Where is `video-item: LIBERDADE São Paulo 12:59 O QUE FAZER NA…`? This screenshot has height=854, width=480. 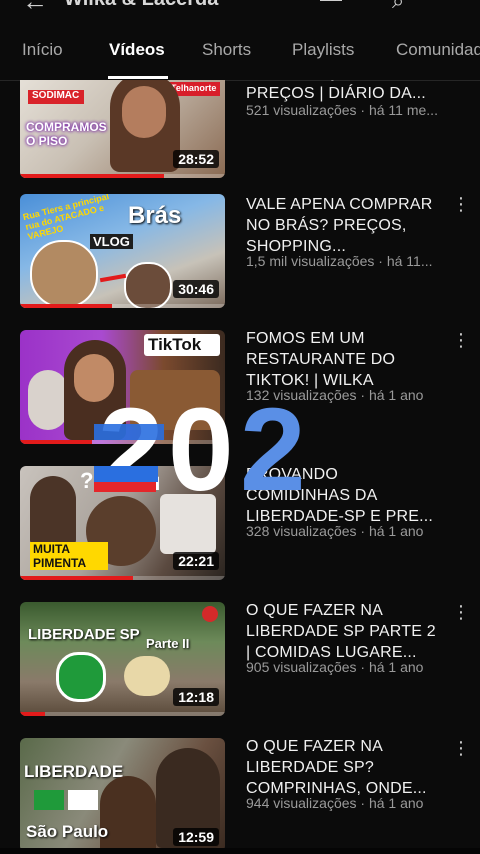 video-item: LIBERDADE São Paulo 12:59 O QUE FAZER NA… is located at coordinates (240, 796).